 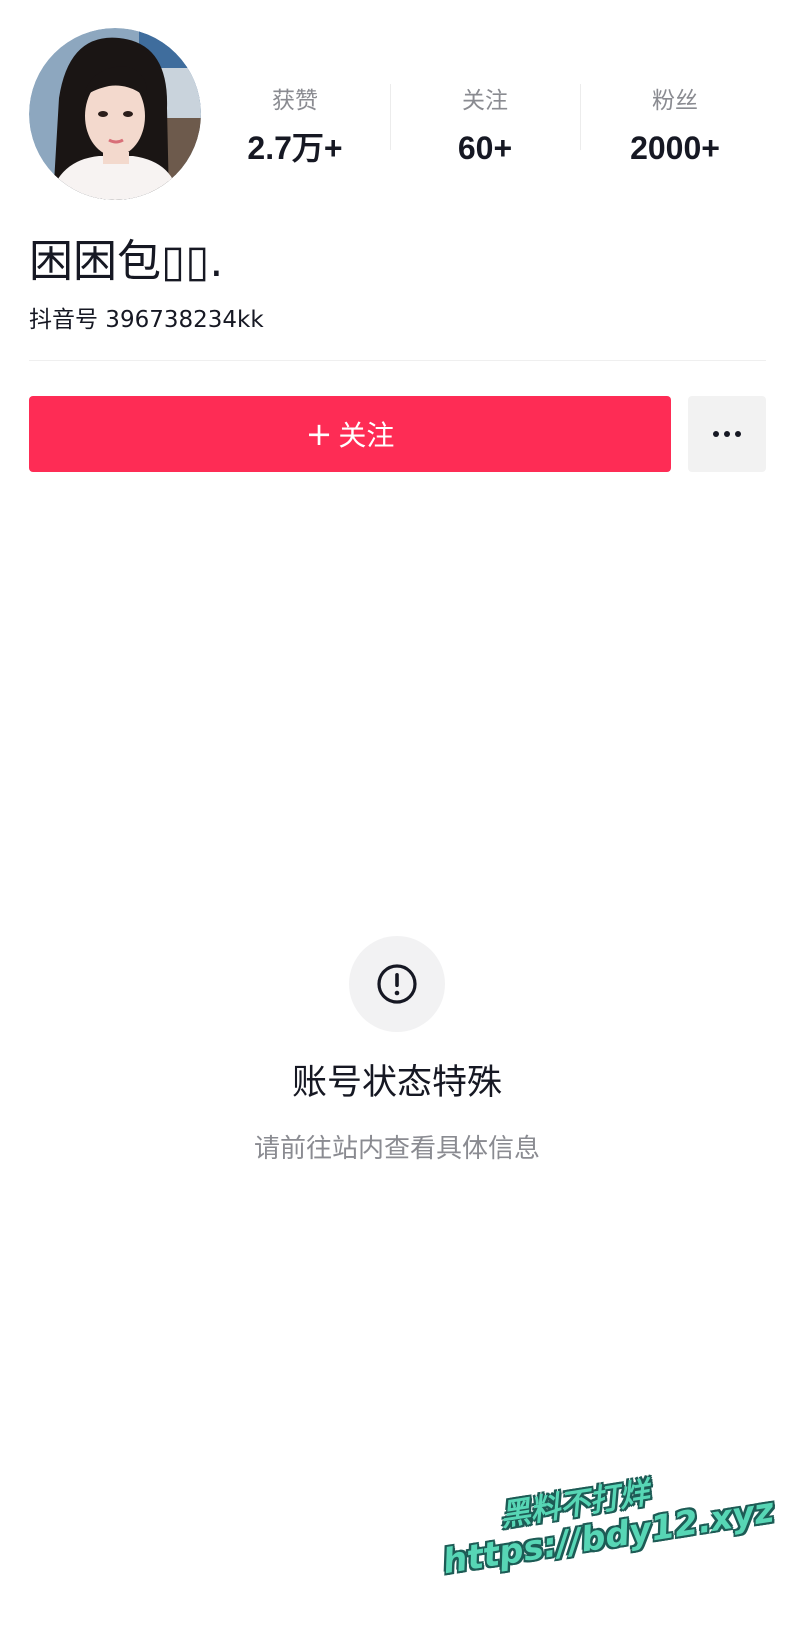 I want to click on divider, so click(x=397, y=360).